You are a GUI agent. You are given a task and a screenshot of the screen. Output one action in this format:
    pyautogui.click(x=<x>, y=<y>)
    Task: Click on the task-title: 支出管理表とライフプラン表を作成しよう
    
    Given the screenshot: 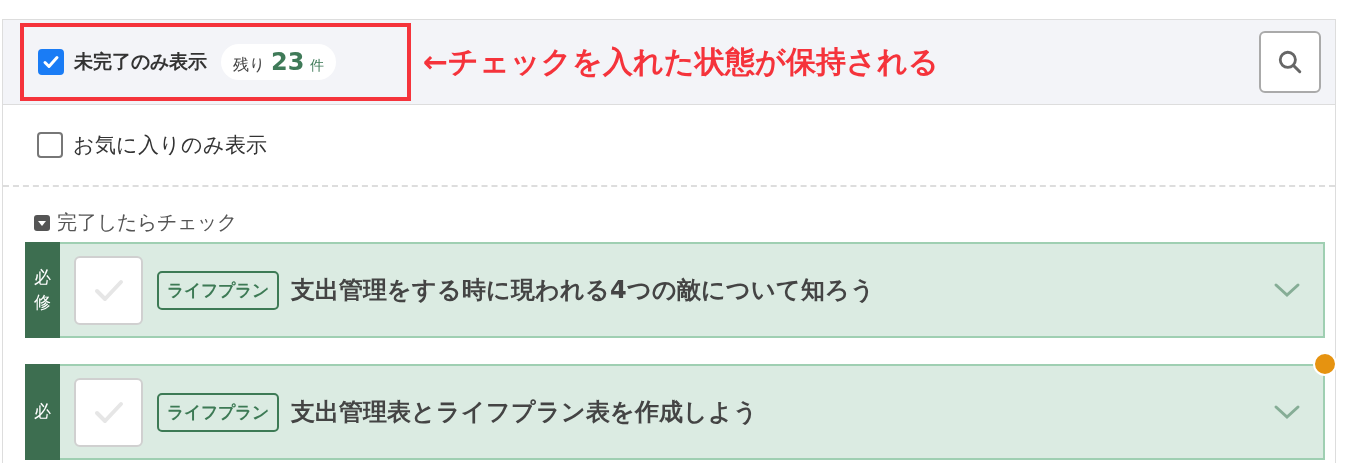 What is the action you would take?
    pyautogui.click(x=524, y=412)
    